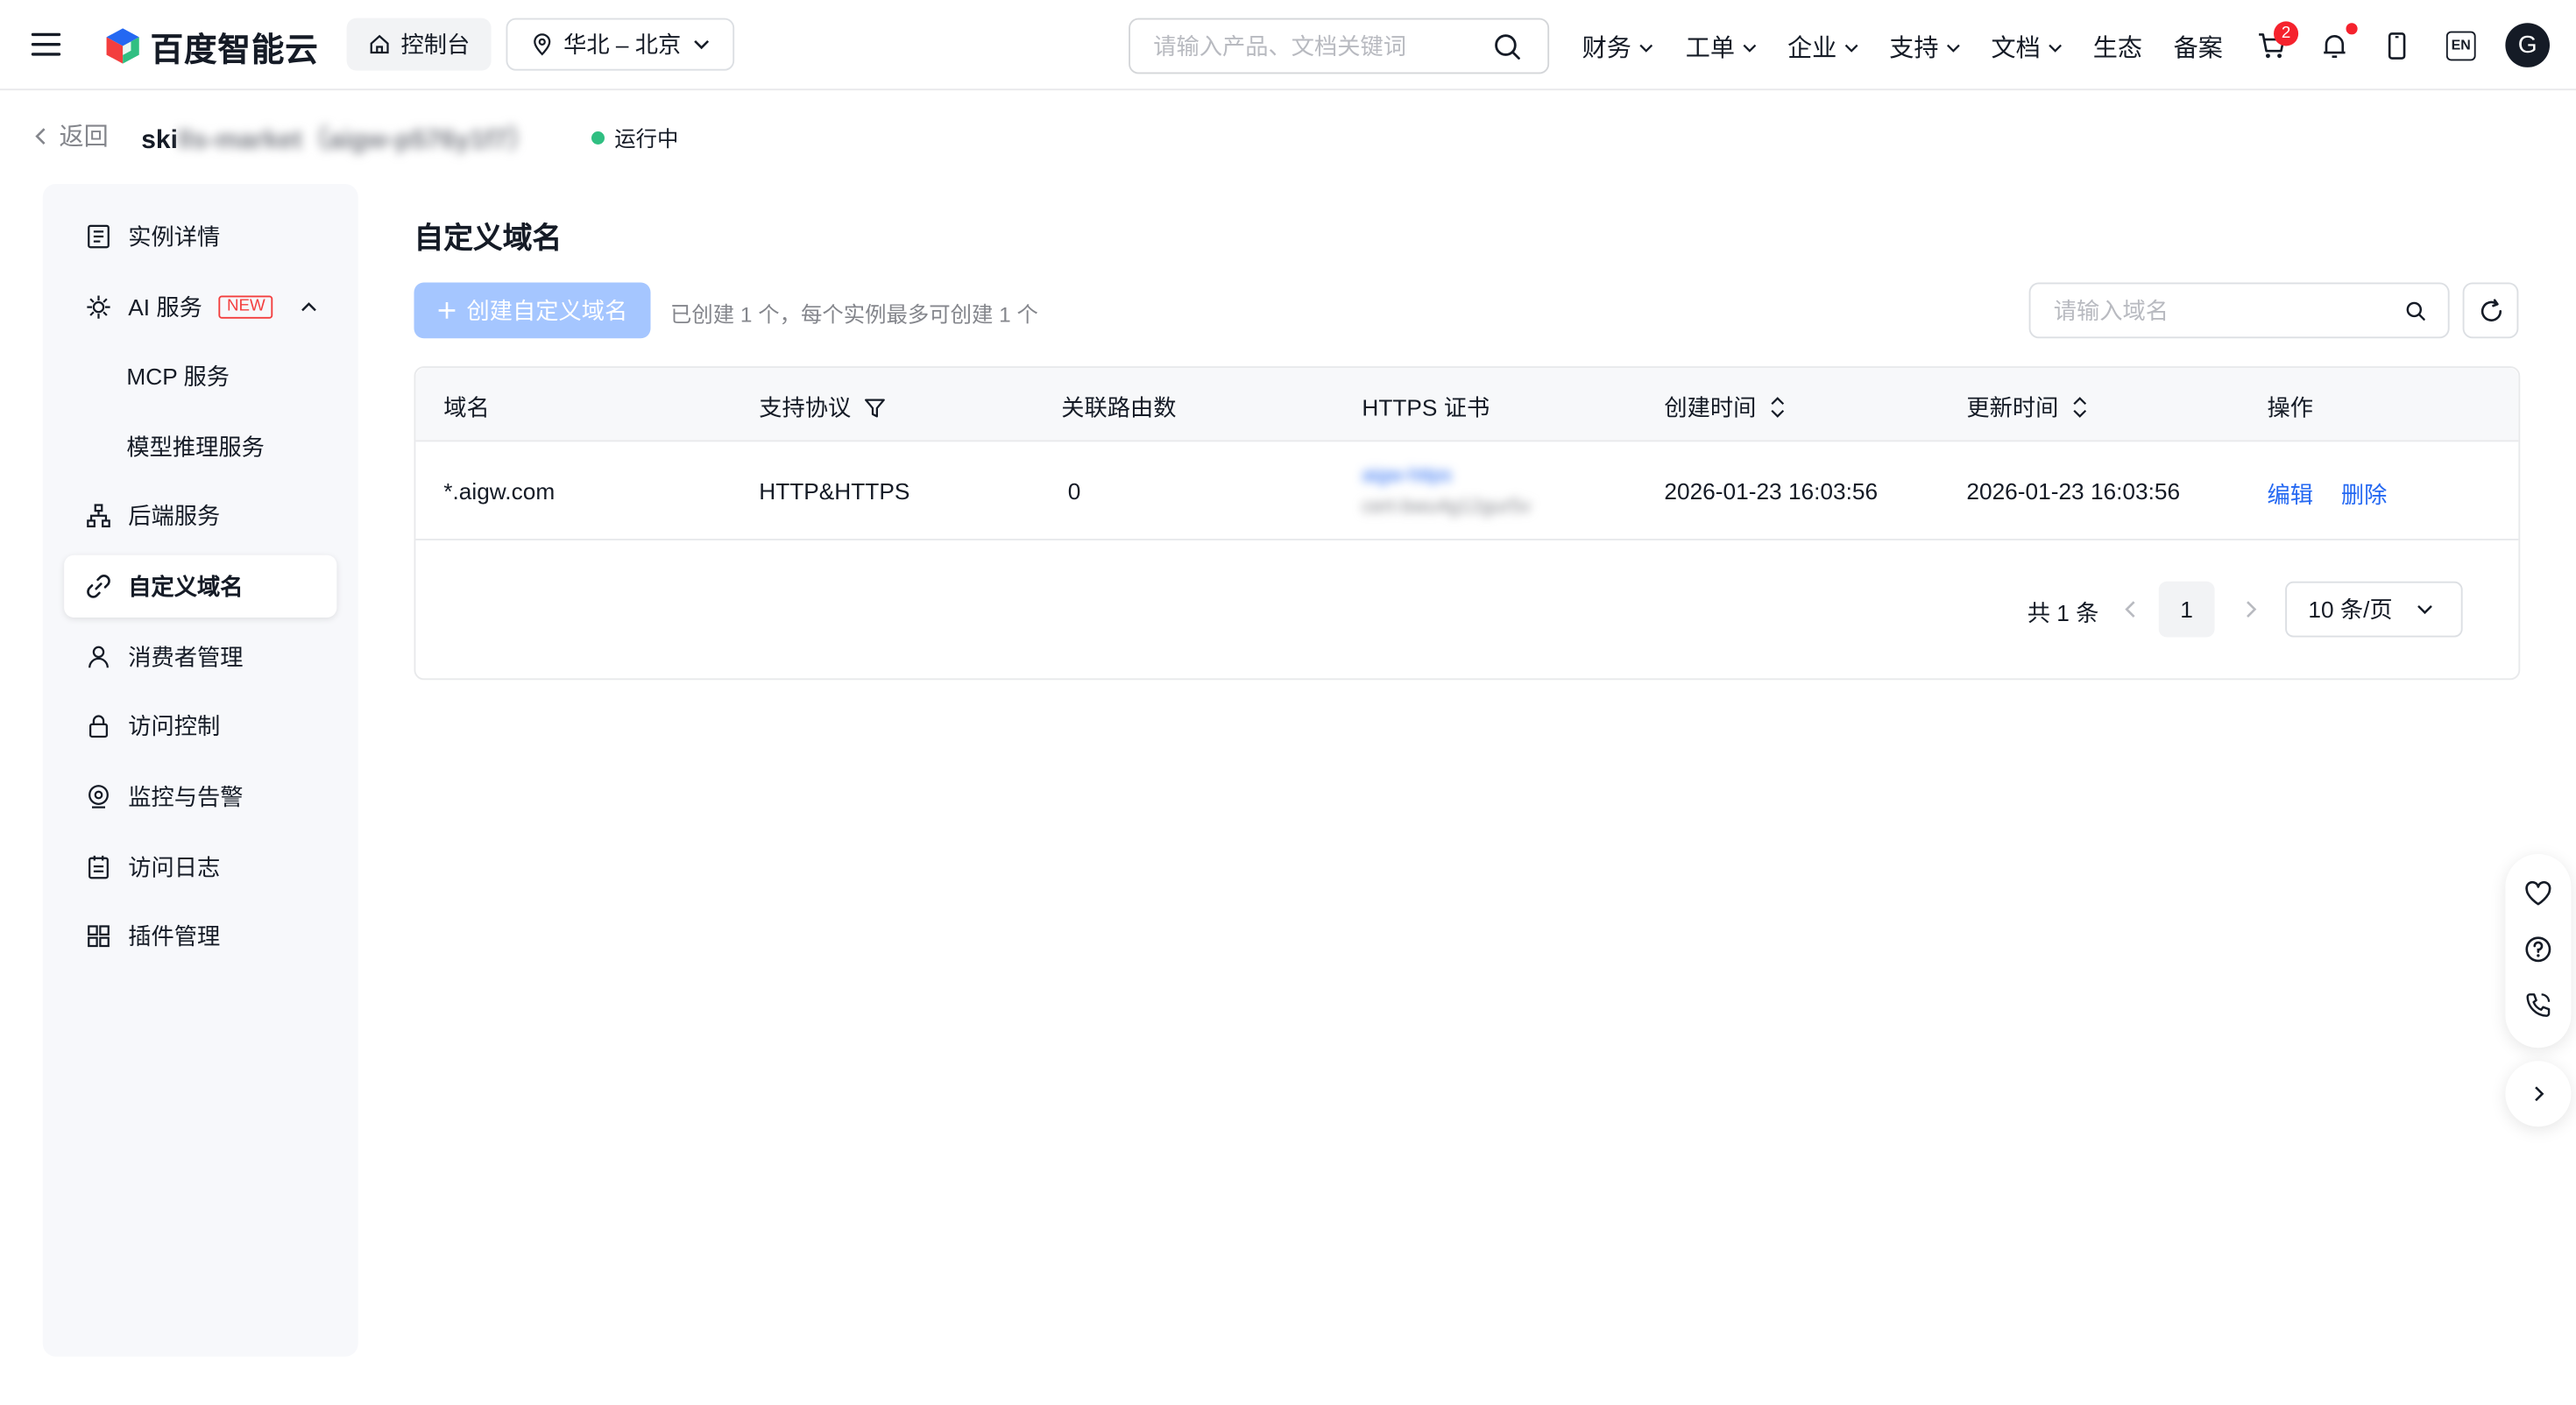  I want to click on instance-name-blurred: lls-market（aigw-p576y1f7）, so click(355, 140).